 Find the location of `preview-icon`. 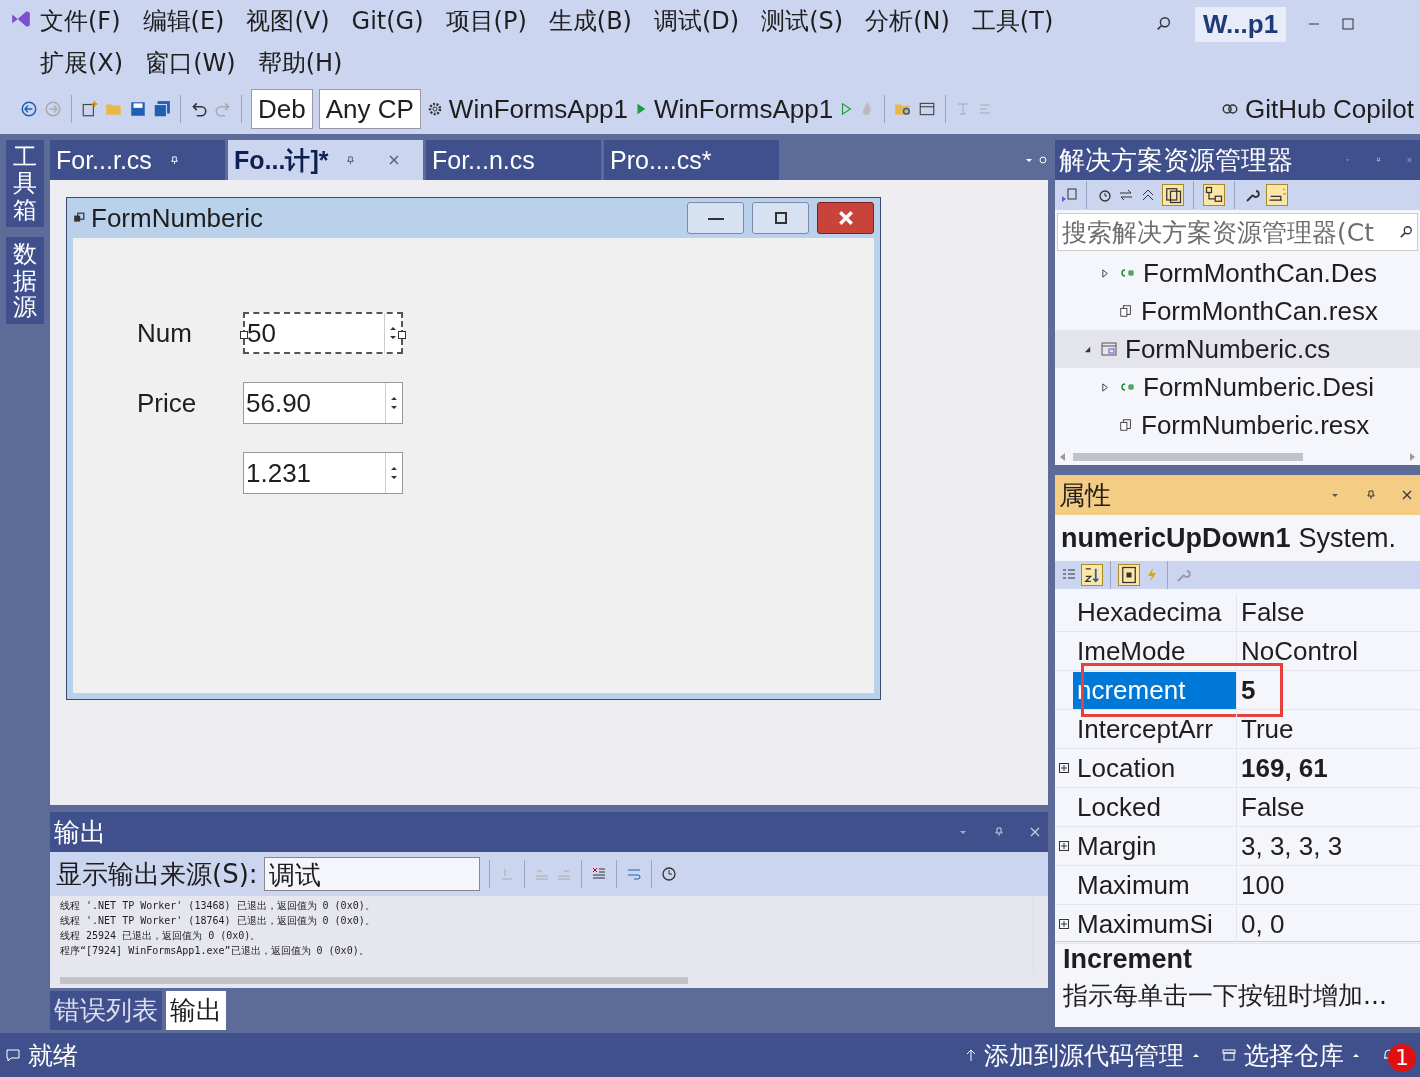

preview-icon is located at coordinates (1277, 195).